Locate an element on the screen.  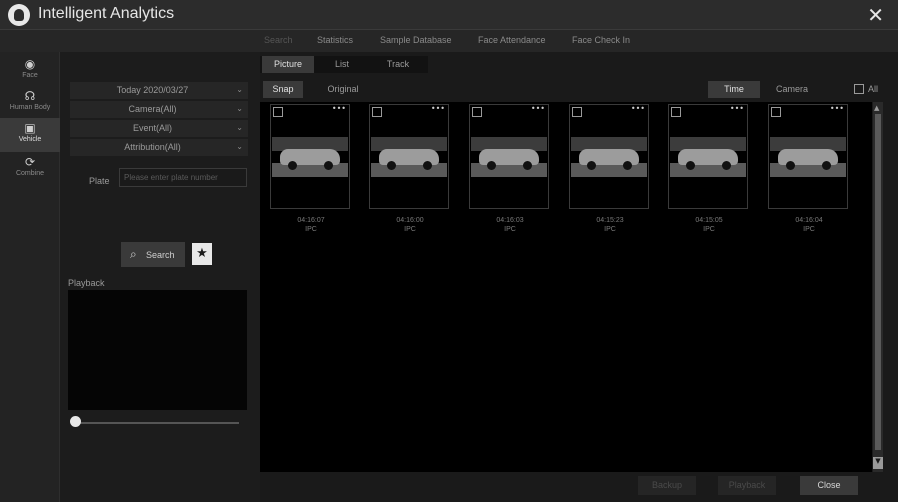
scrollbar-thumb is located at coordinates (878, 282).